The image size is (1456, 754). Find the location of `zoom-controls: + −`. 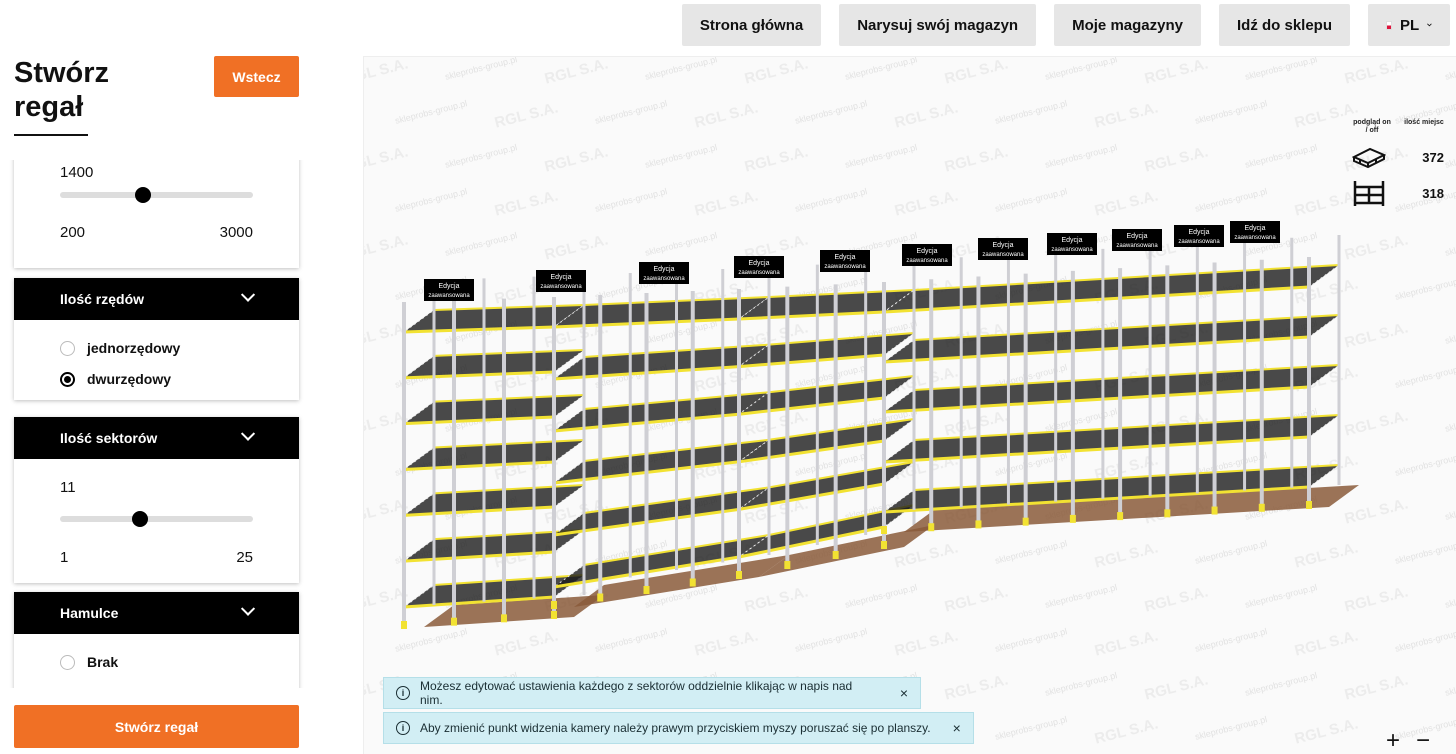

zoom-controls: + − is located at coordinates (1408, 740).